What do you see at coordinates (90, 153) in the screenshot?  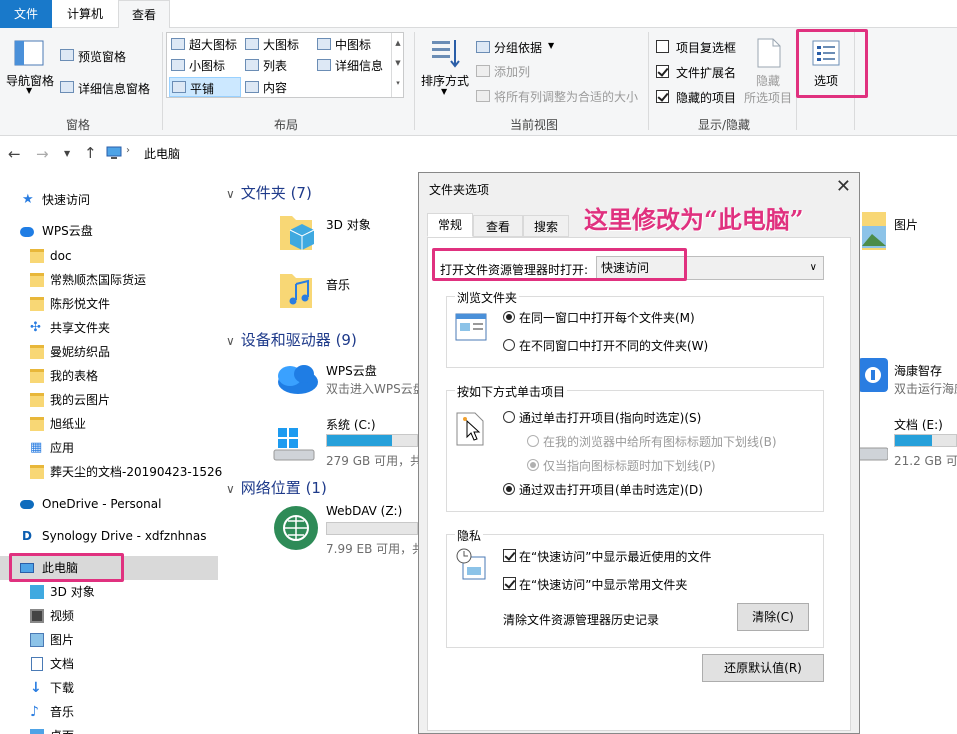 I see `up-arrow-icon: ↑` at bounding box center [90, 153].